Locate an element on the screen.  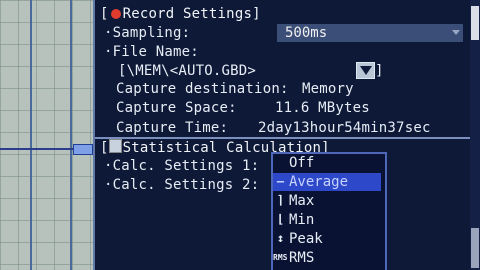
option-label: RMS is located at coordinates (302, 258).